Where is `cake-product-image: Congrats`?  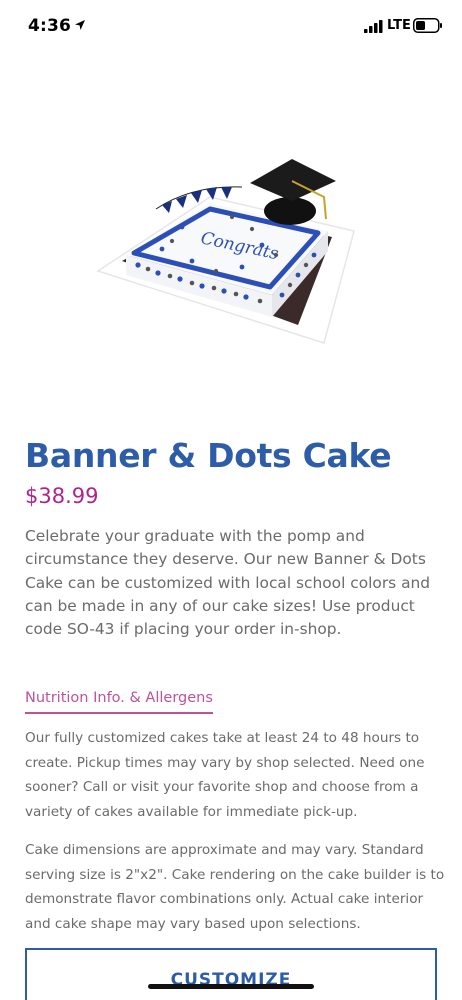 cake-product-image: Congrats is located at coordinates (225, 251).